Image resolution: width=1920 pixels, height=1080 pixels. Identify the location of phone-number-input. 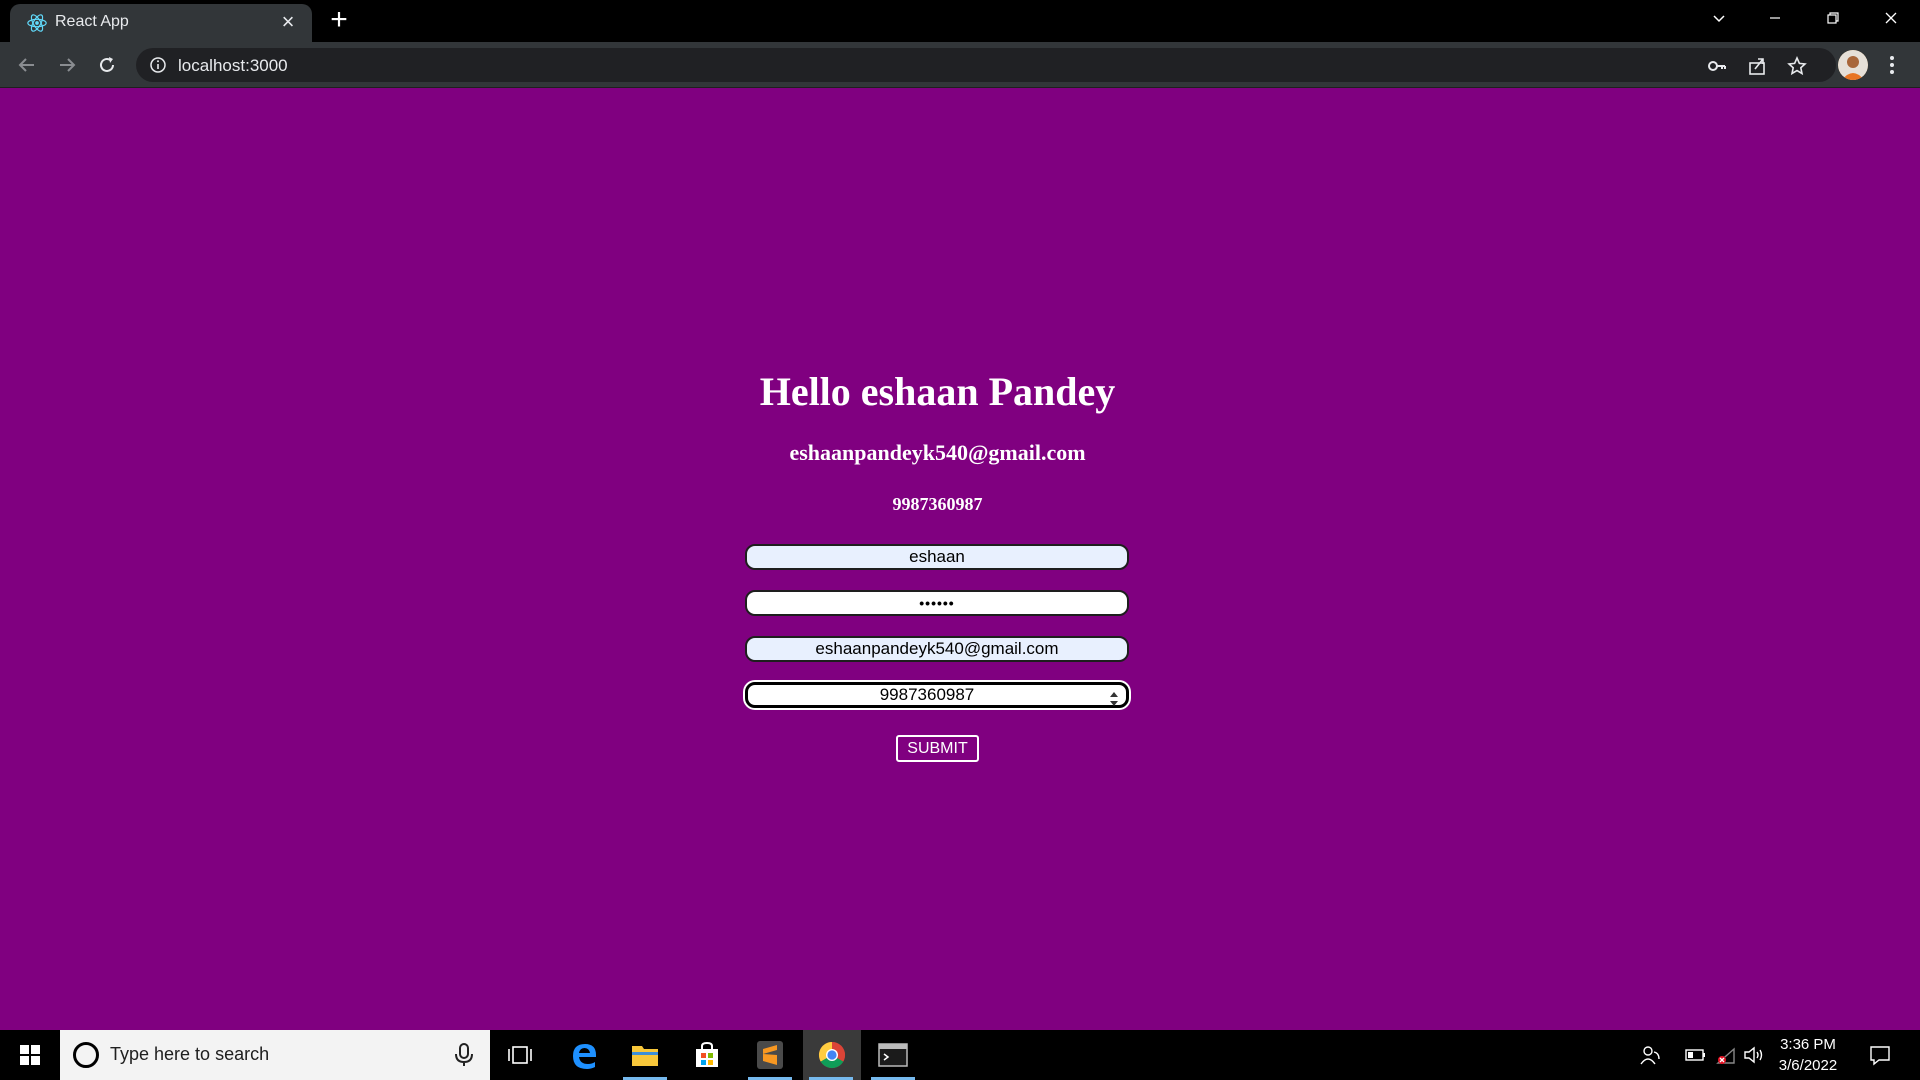
(937, 695).